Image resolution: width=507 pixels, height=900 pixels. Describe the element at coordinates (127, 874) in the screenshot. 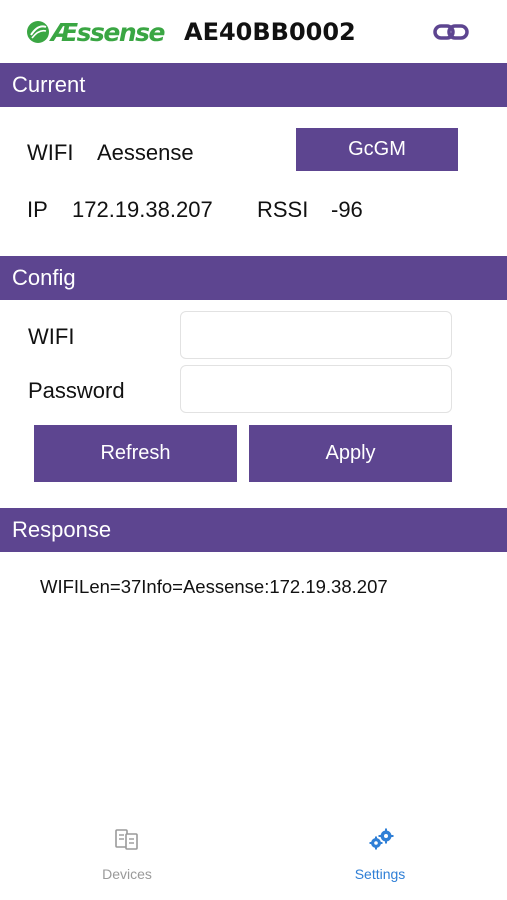

I see `tab-devices-label: Devices` at that location.